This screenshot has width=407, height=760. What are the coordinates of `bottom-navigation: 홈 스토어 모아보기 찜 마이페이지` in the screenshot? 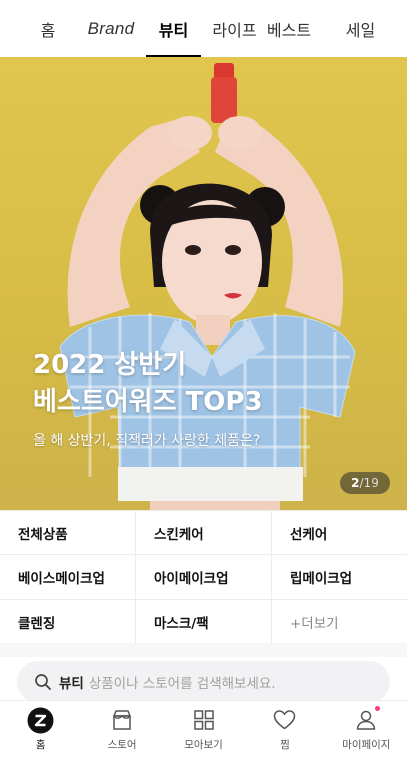 It's located at (203, 730).